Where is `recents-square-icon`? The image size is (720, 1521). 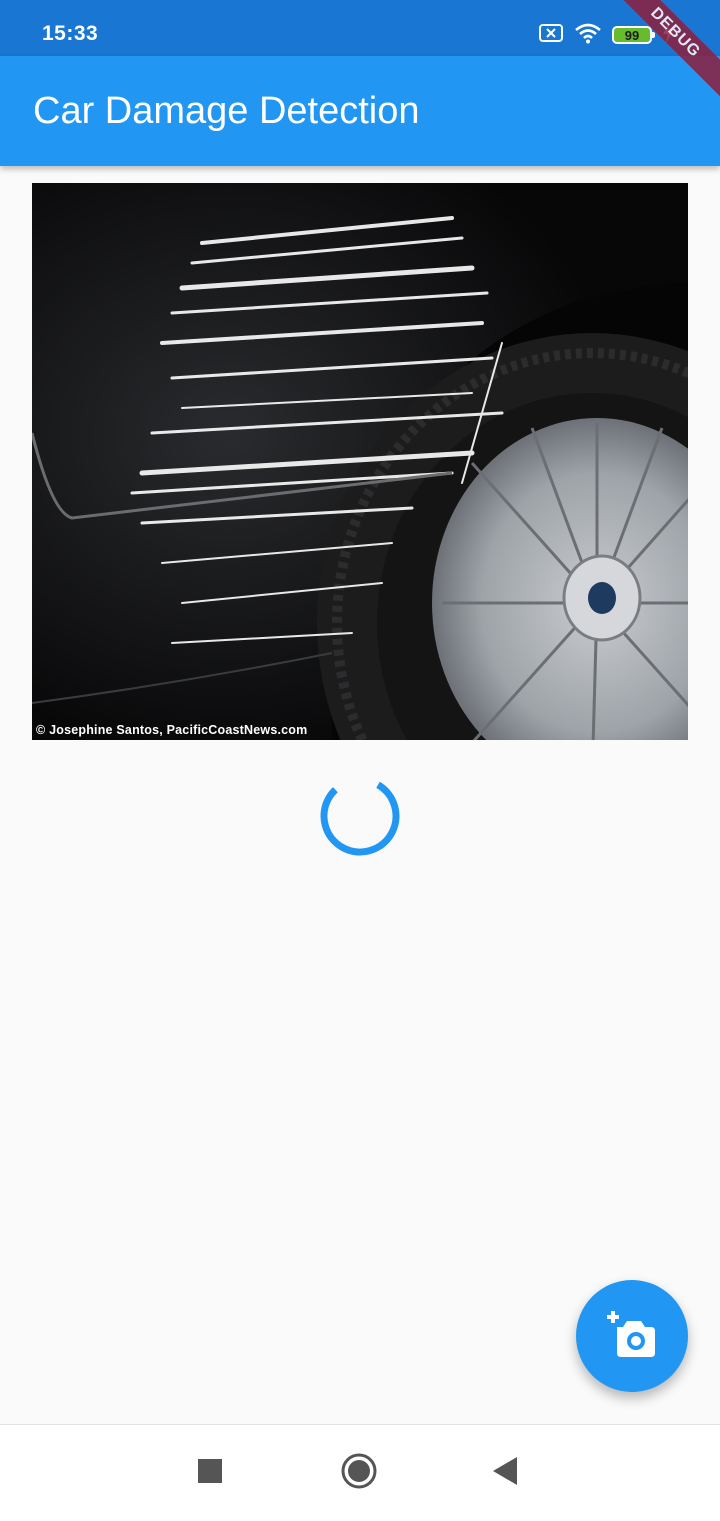
recents-square-icon is located at coordinates (210, 1473).